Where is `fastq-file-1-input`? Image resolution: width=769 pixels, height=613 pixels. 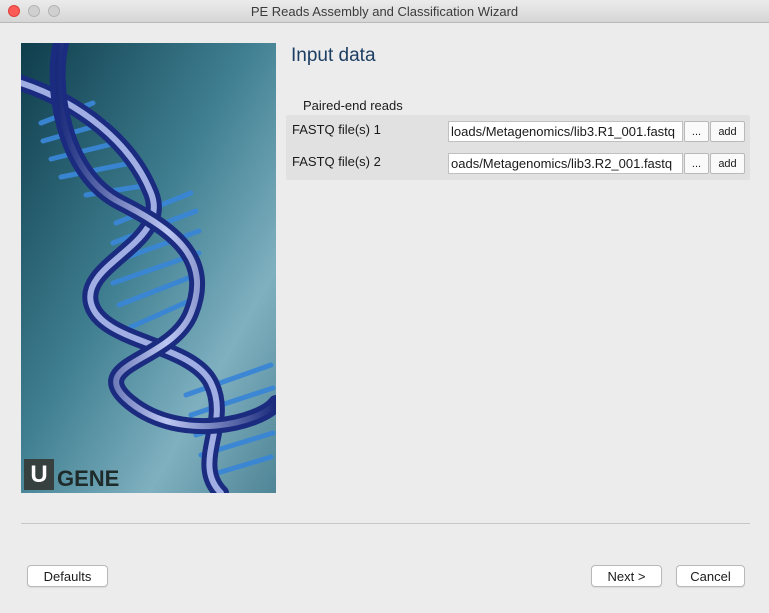
fastq-file-1-input is located at coordinates (565, 131).